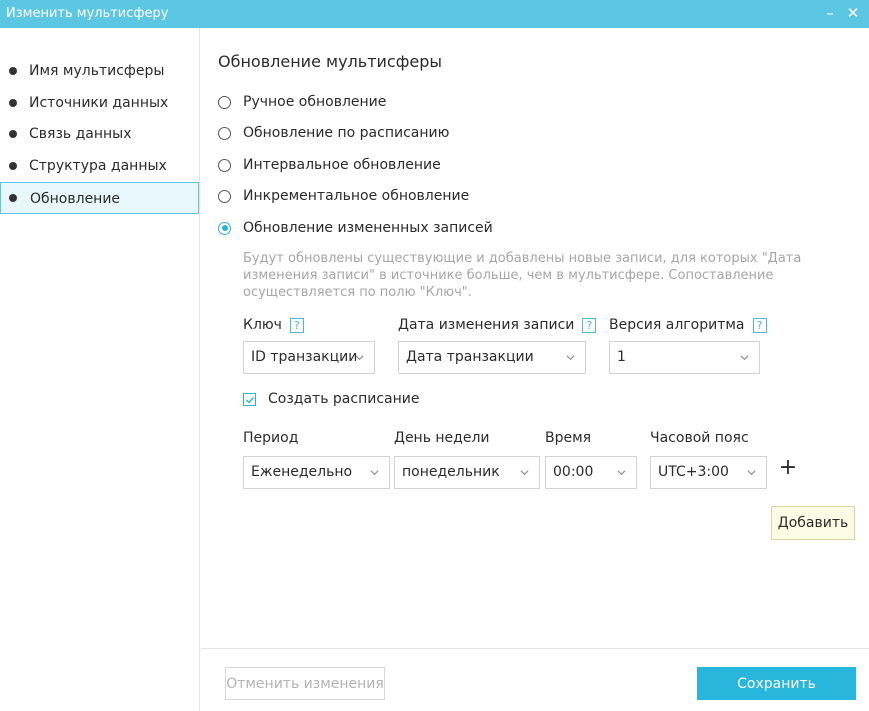 This screenshot has width=869, height=711. Describe the element at coordinates (305, 683) in the screenshot. I see `cancel-changes-button: Отменить изменения` at that location.